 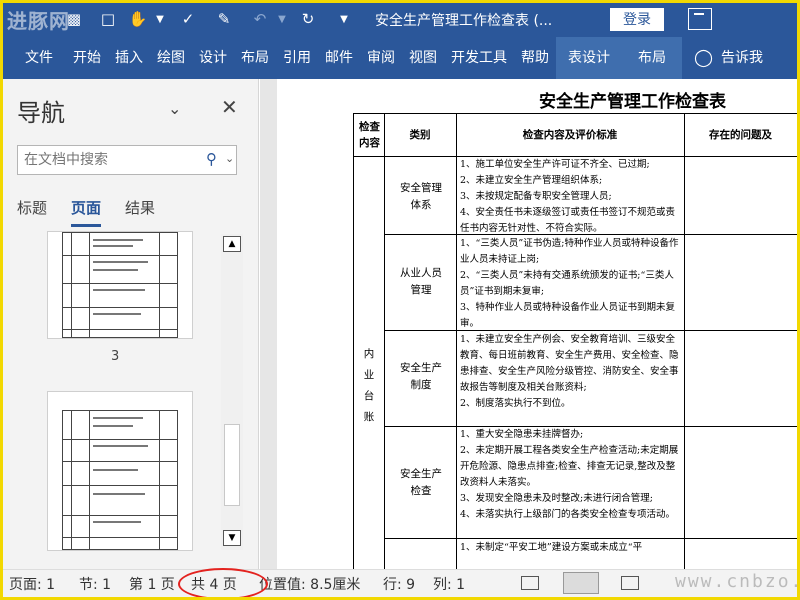 What do you see at coordinates (160, 19) in the screenshot?
I see `touch-dropdown-icon: ▼` at bounding box center [160, 19].